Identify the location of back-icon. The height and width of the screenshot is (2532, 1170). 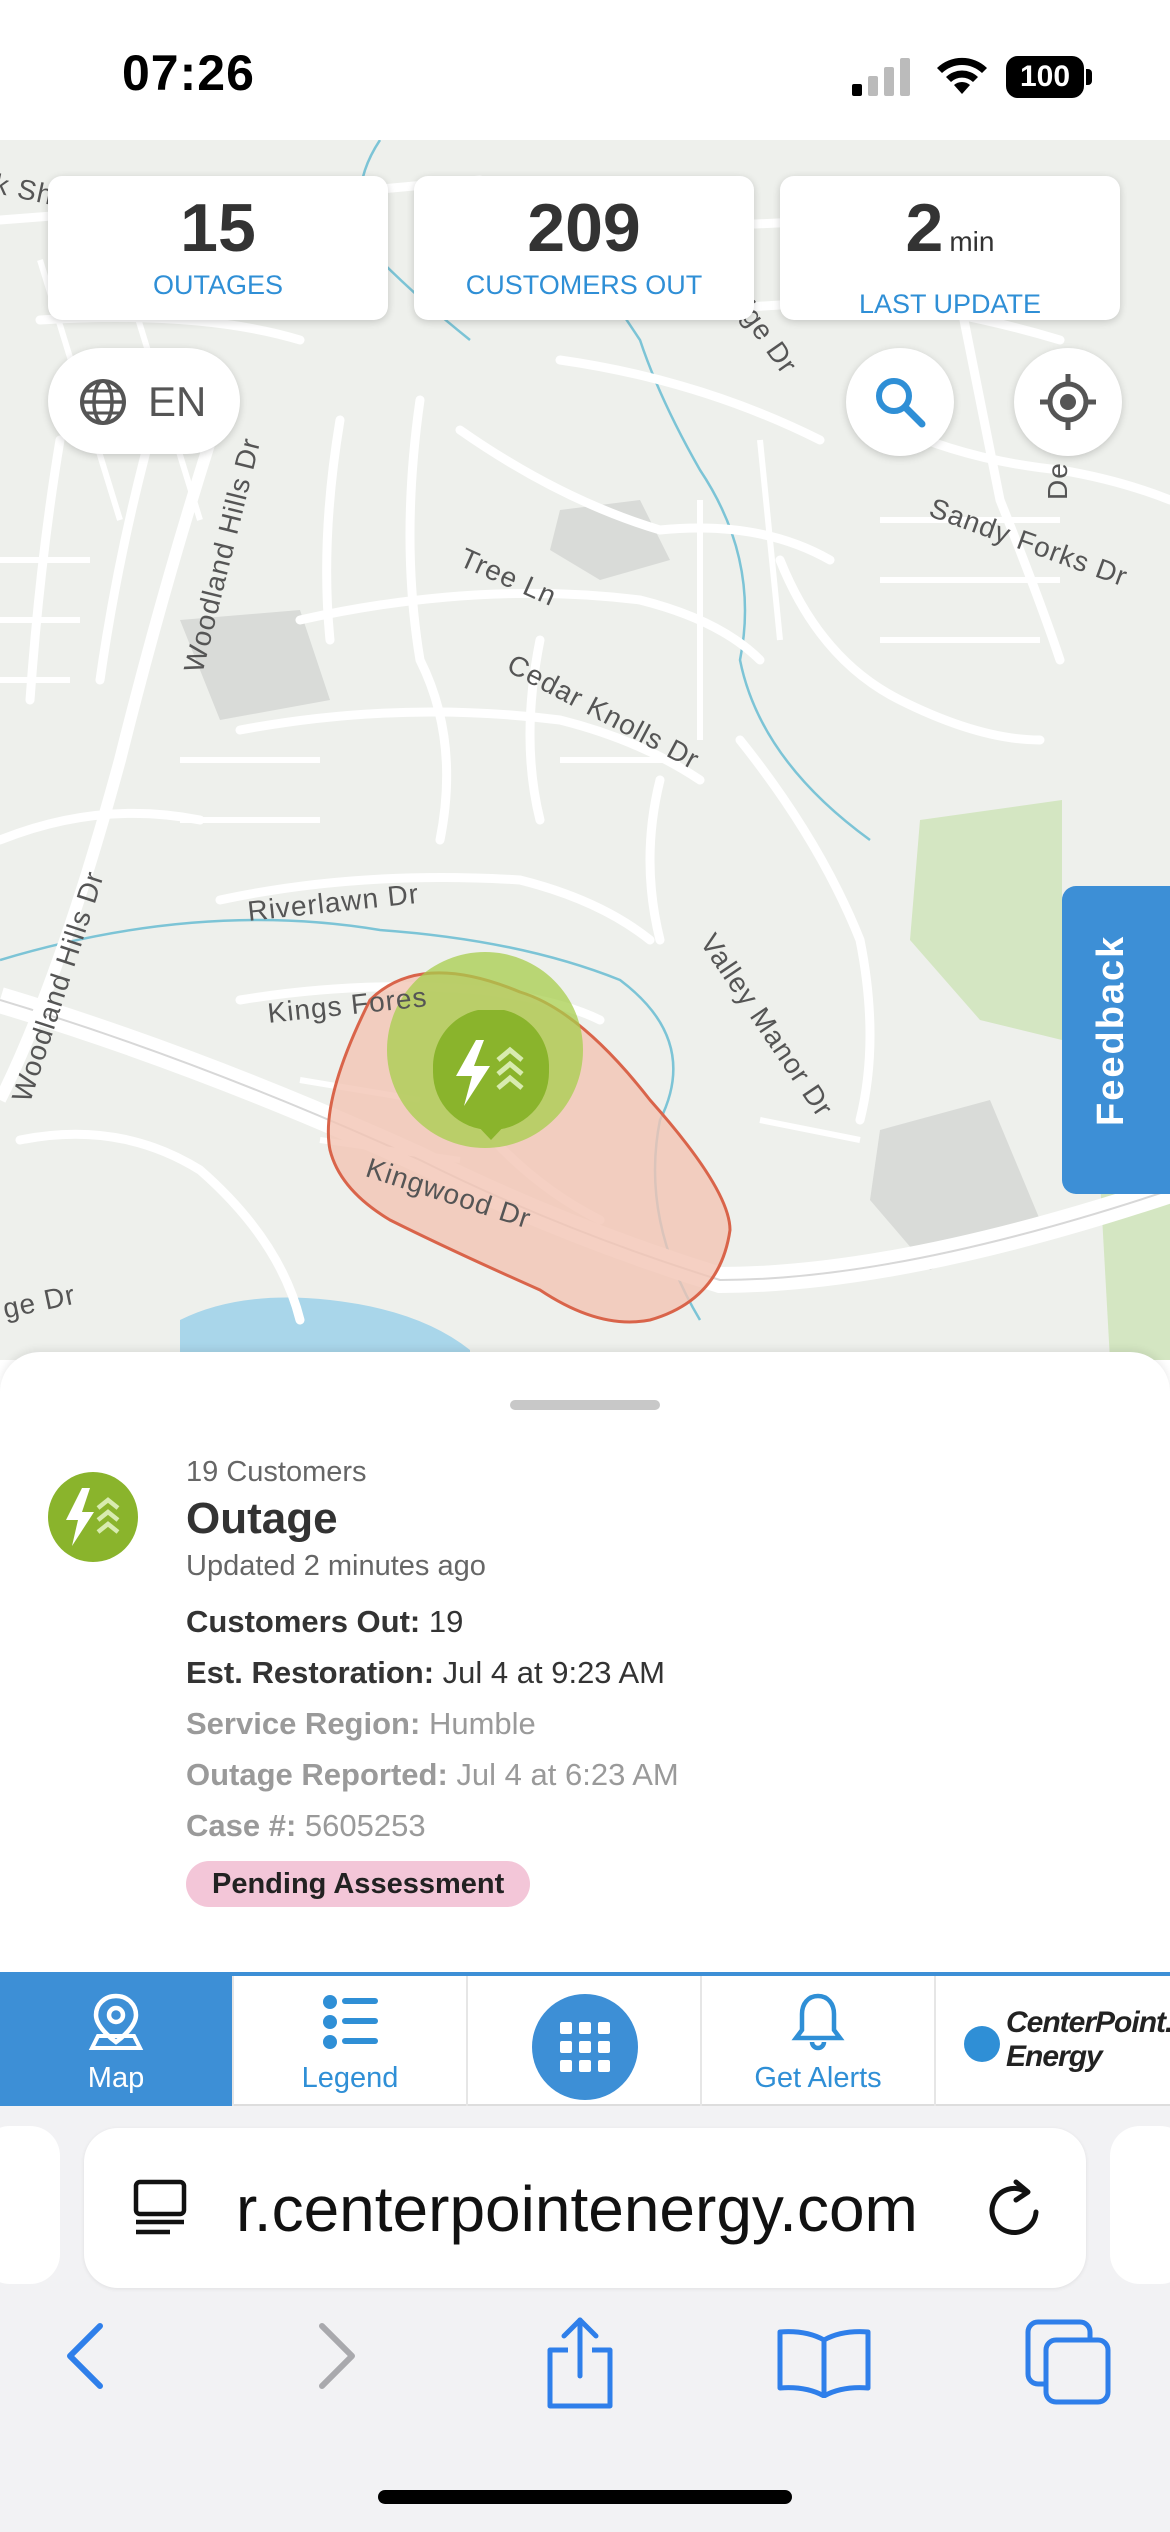
(86, 2356).